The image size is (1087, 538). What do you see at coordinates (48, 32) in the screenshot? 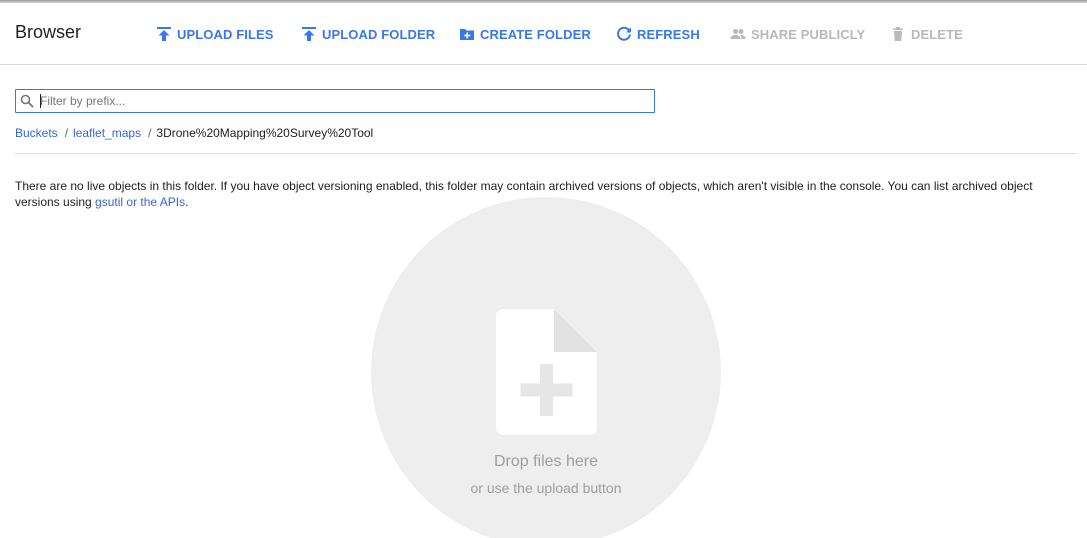
I see `page-title: Browser` at bounding box center [48, 32].